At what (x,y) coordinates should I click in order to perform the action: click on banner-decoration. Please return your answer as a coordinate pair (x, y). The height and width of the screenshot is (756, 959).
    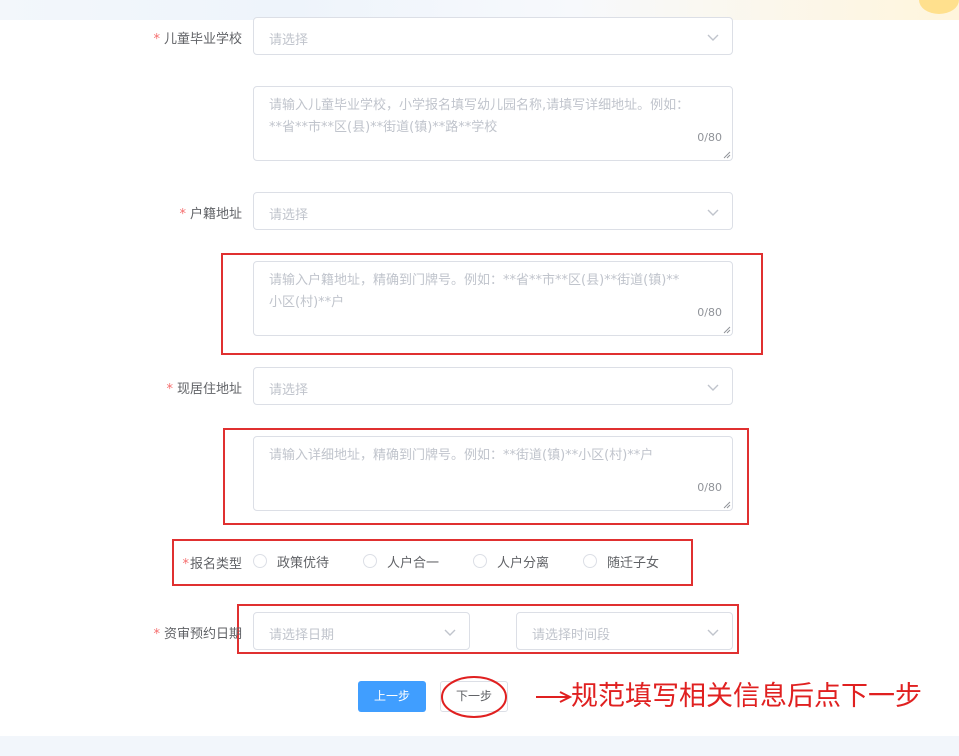
    Looking at the image, I should click on (939, 7).